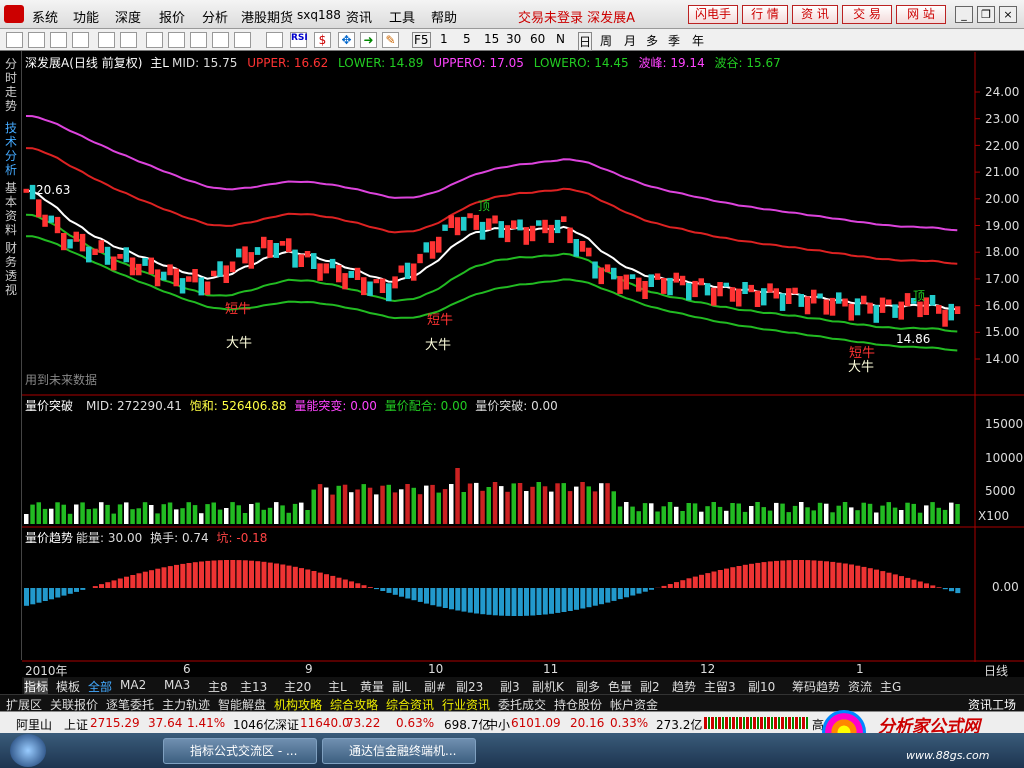  What do you see at coordinates (650, 686) in the screenshot?
I see `indicator-tab: 副2` at bounding box center [650, 686].